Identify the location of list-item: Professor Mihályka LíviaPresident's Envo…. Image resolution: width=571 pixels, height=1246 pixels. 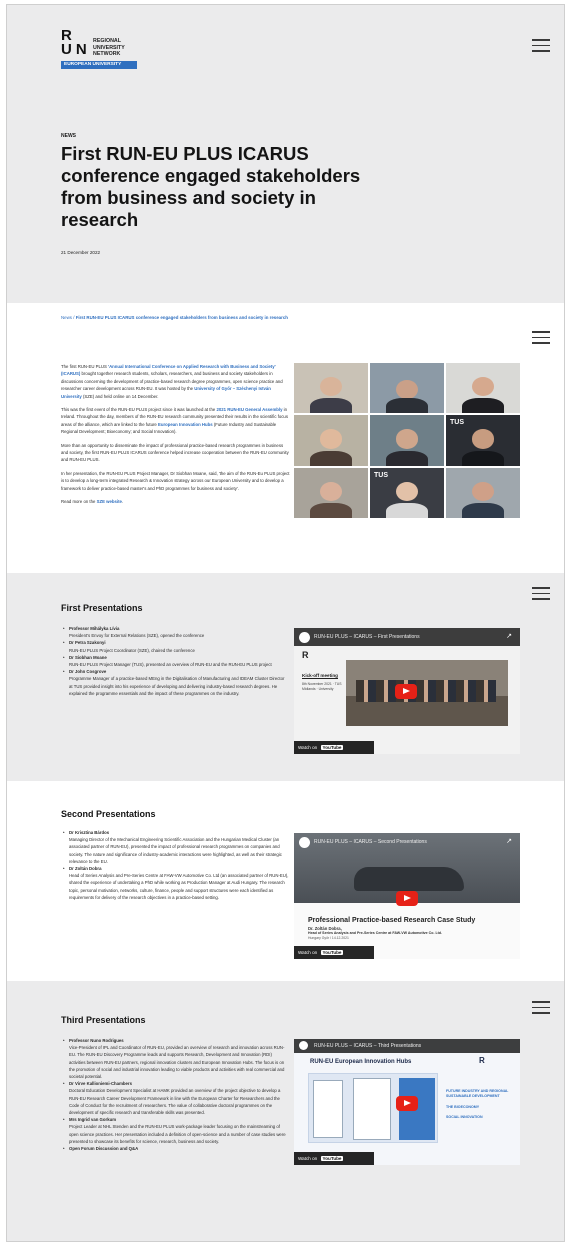
(175, 632).